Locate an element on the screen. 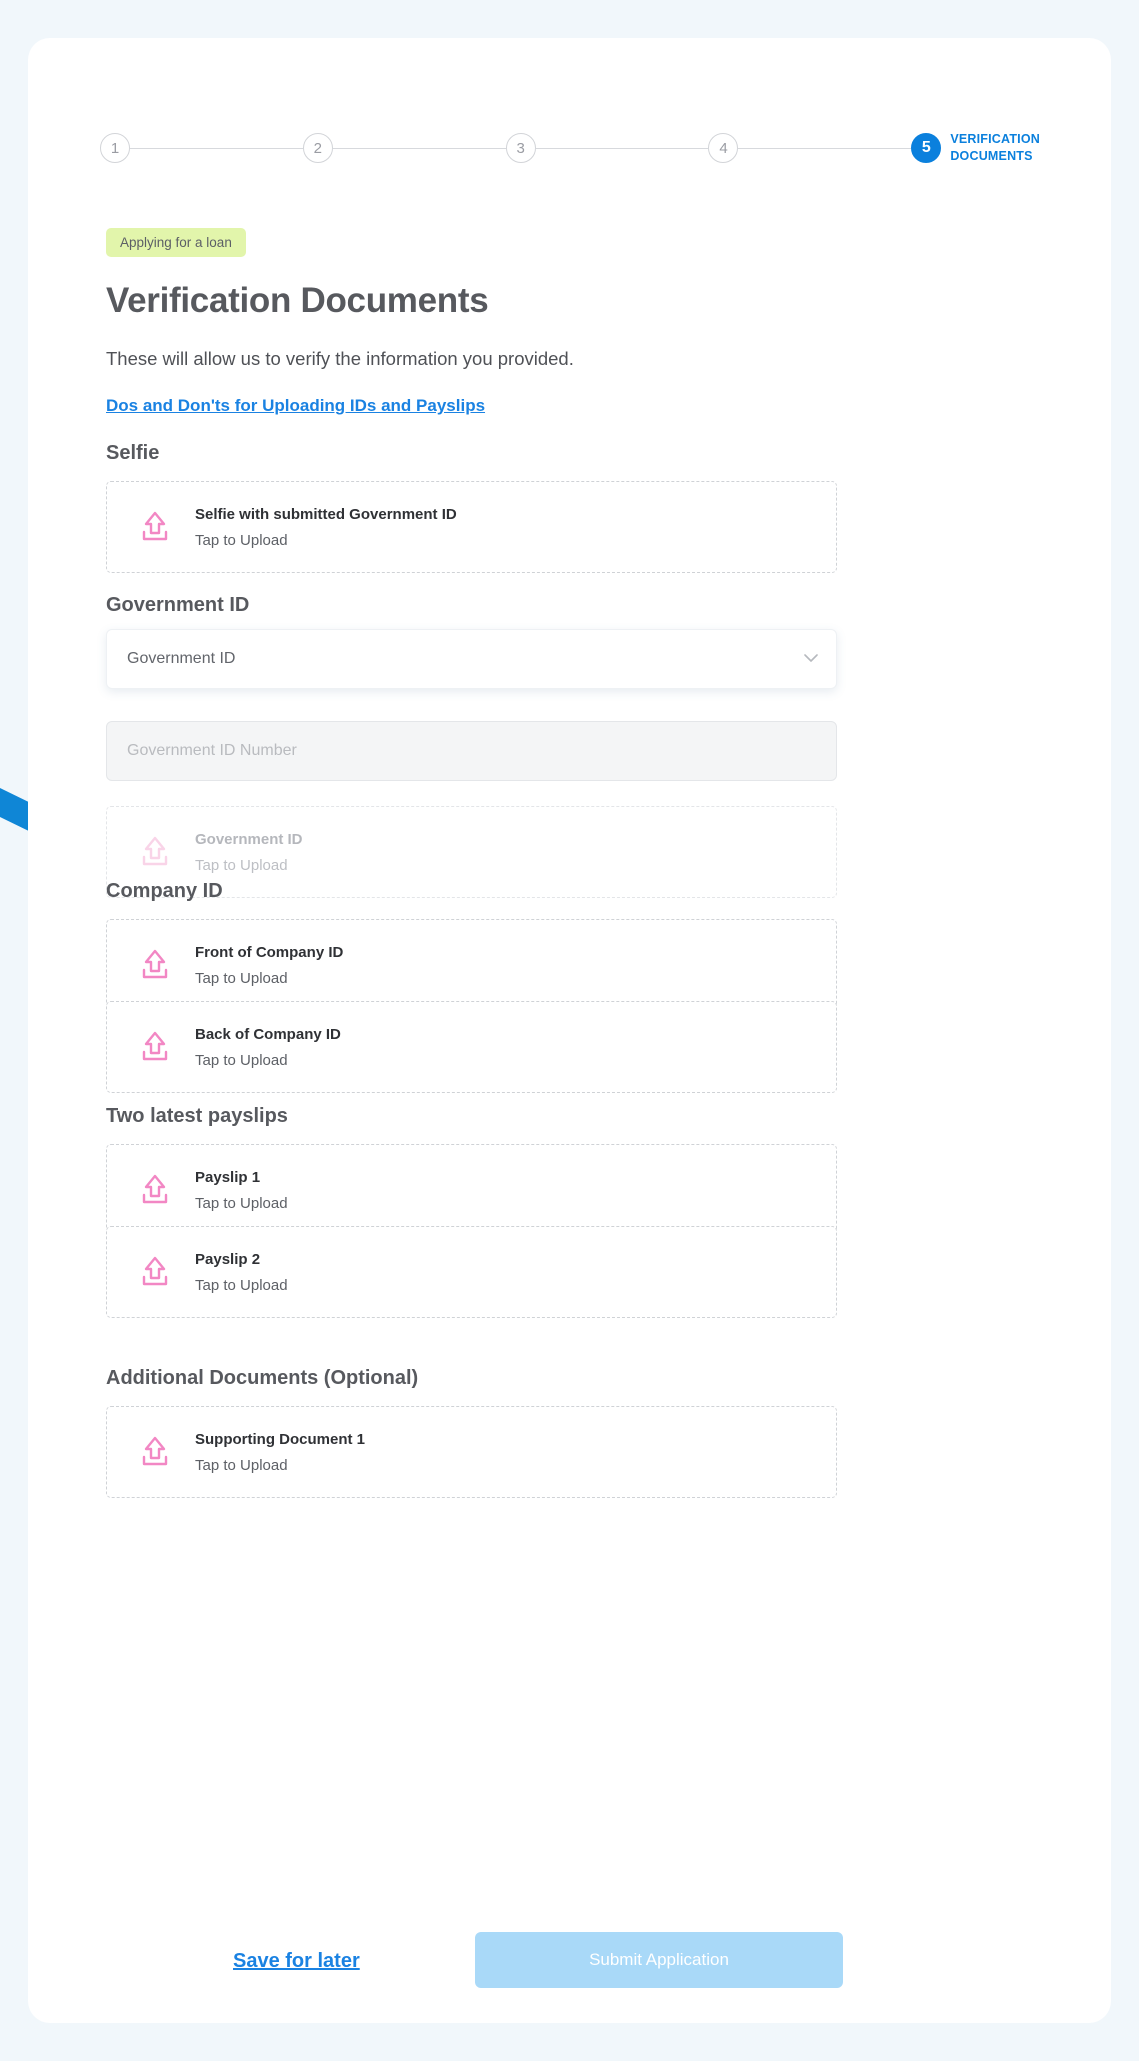 This screenshot has height=2061, width=1139. section-heading-company-id: Company ID is located at coordinates (164, 891).